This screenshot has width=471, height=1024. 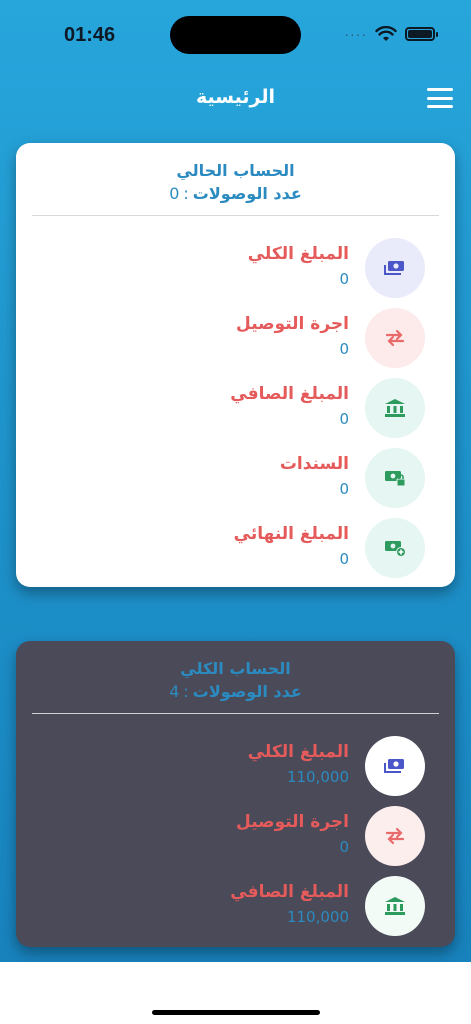 What do you see at coordinates (174, 691) in the screenshot?
I see `receipts-count-value: 4` at bounding box center [174, 691].